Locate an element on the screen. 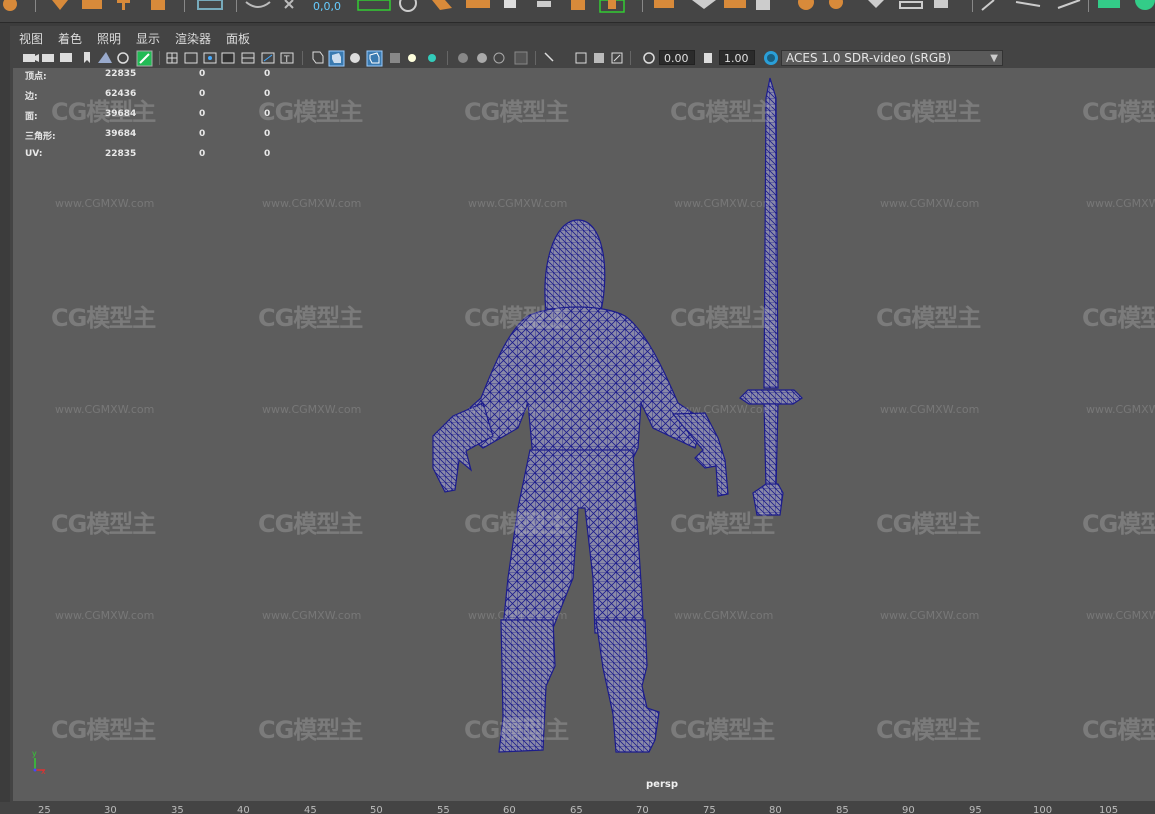  shelf-freeze-icon is located at coordinates (911, 5).